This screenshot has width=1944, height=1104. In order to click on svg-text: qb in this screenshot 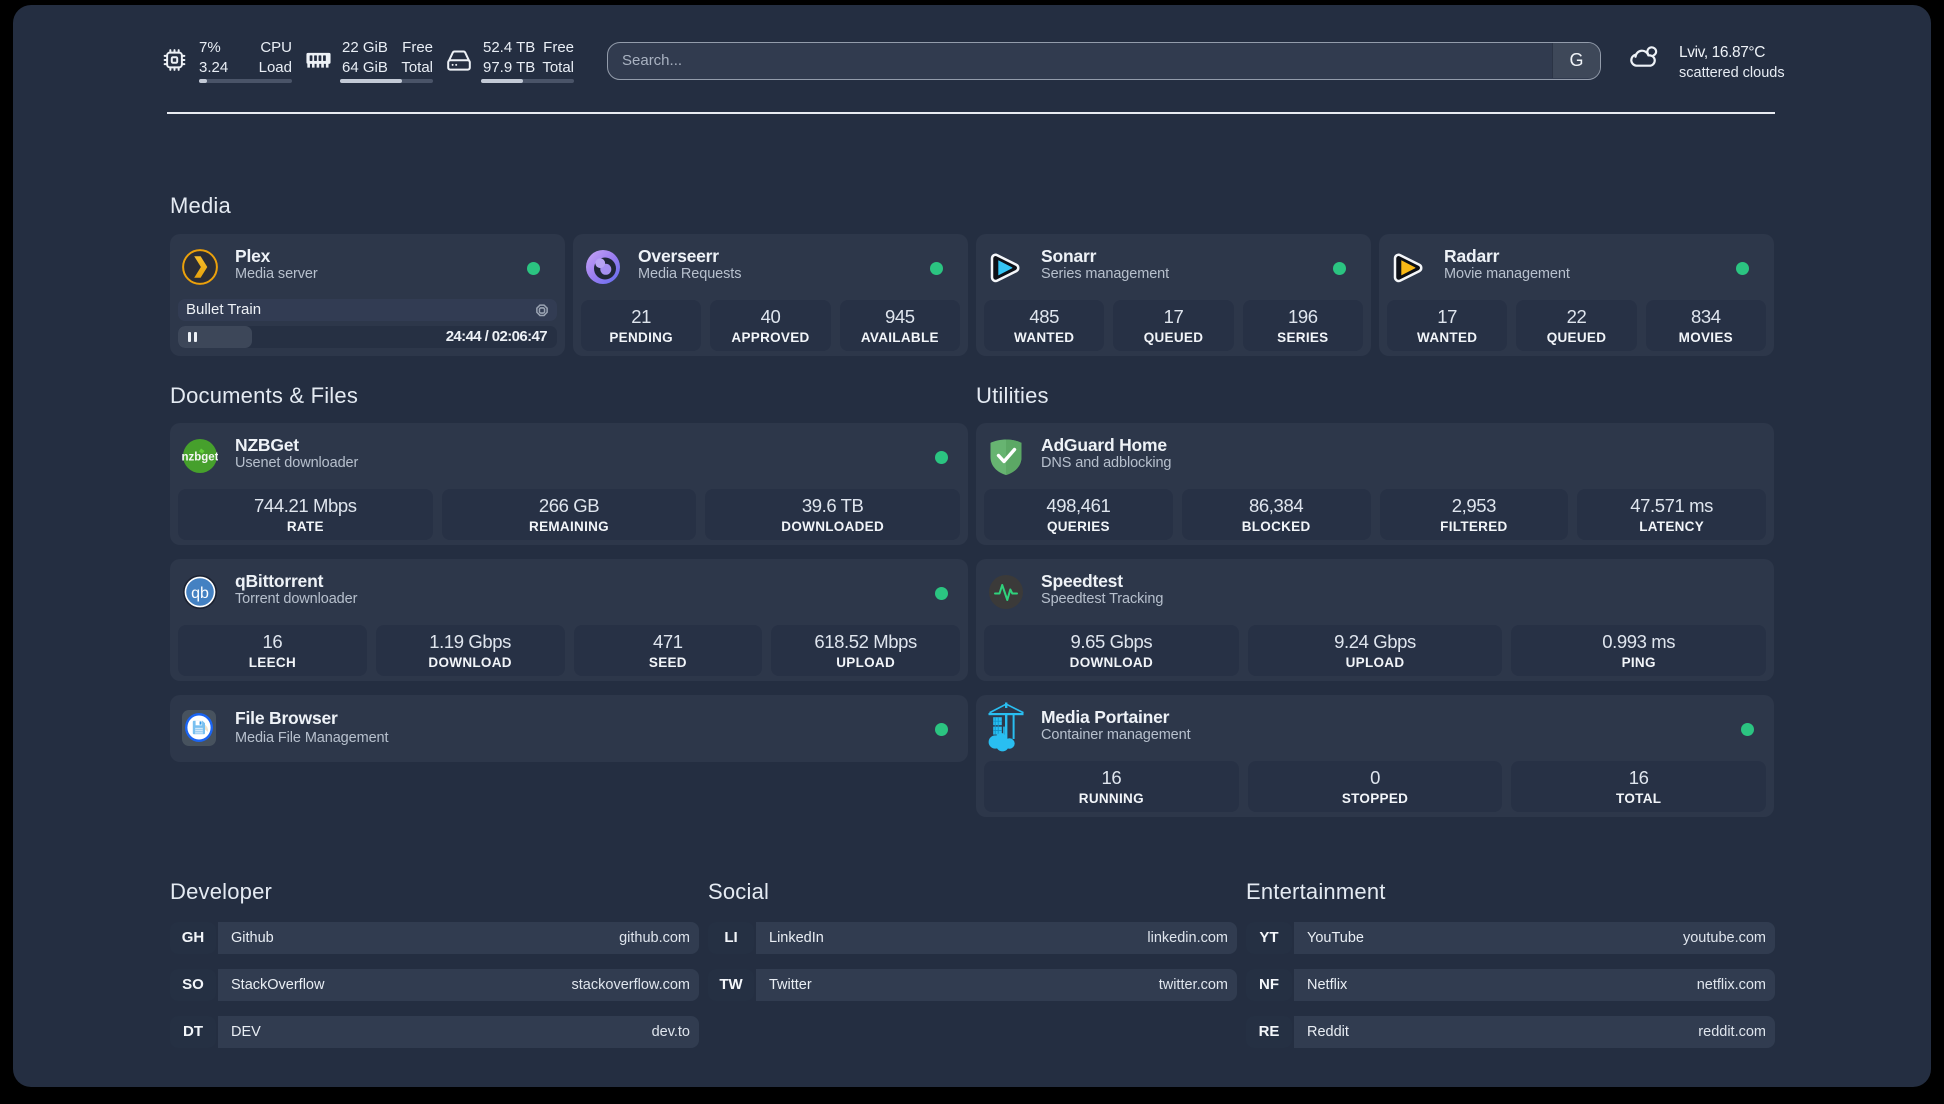, I will do `click(200, 593)`.